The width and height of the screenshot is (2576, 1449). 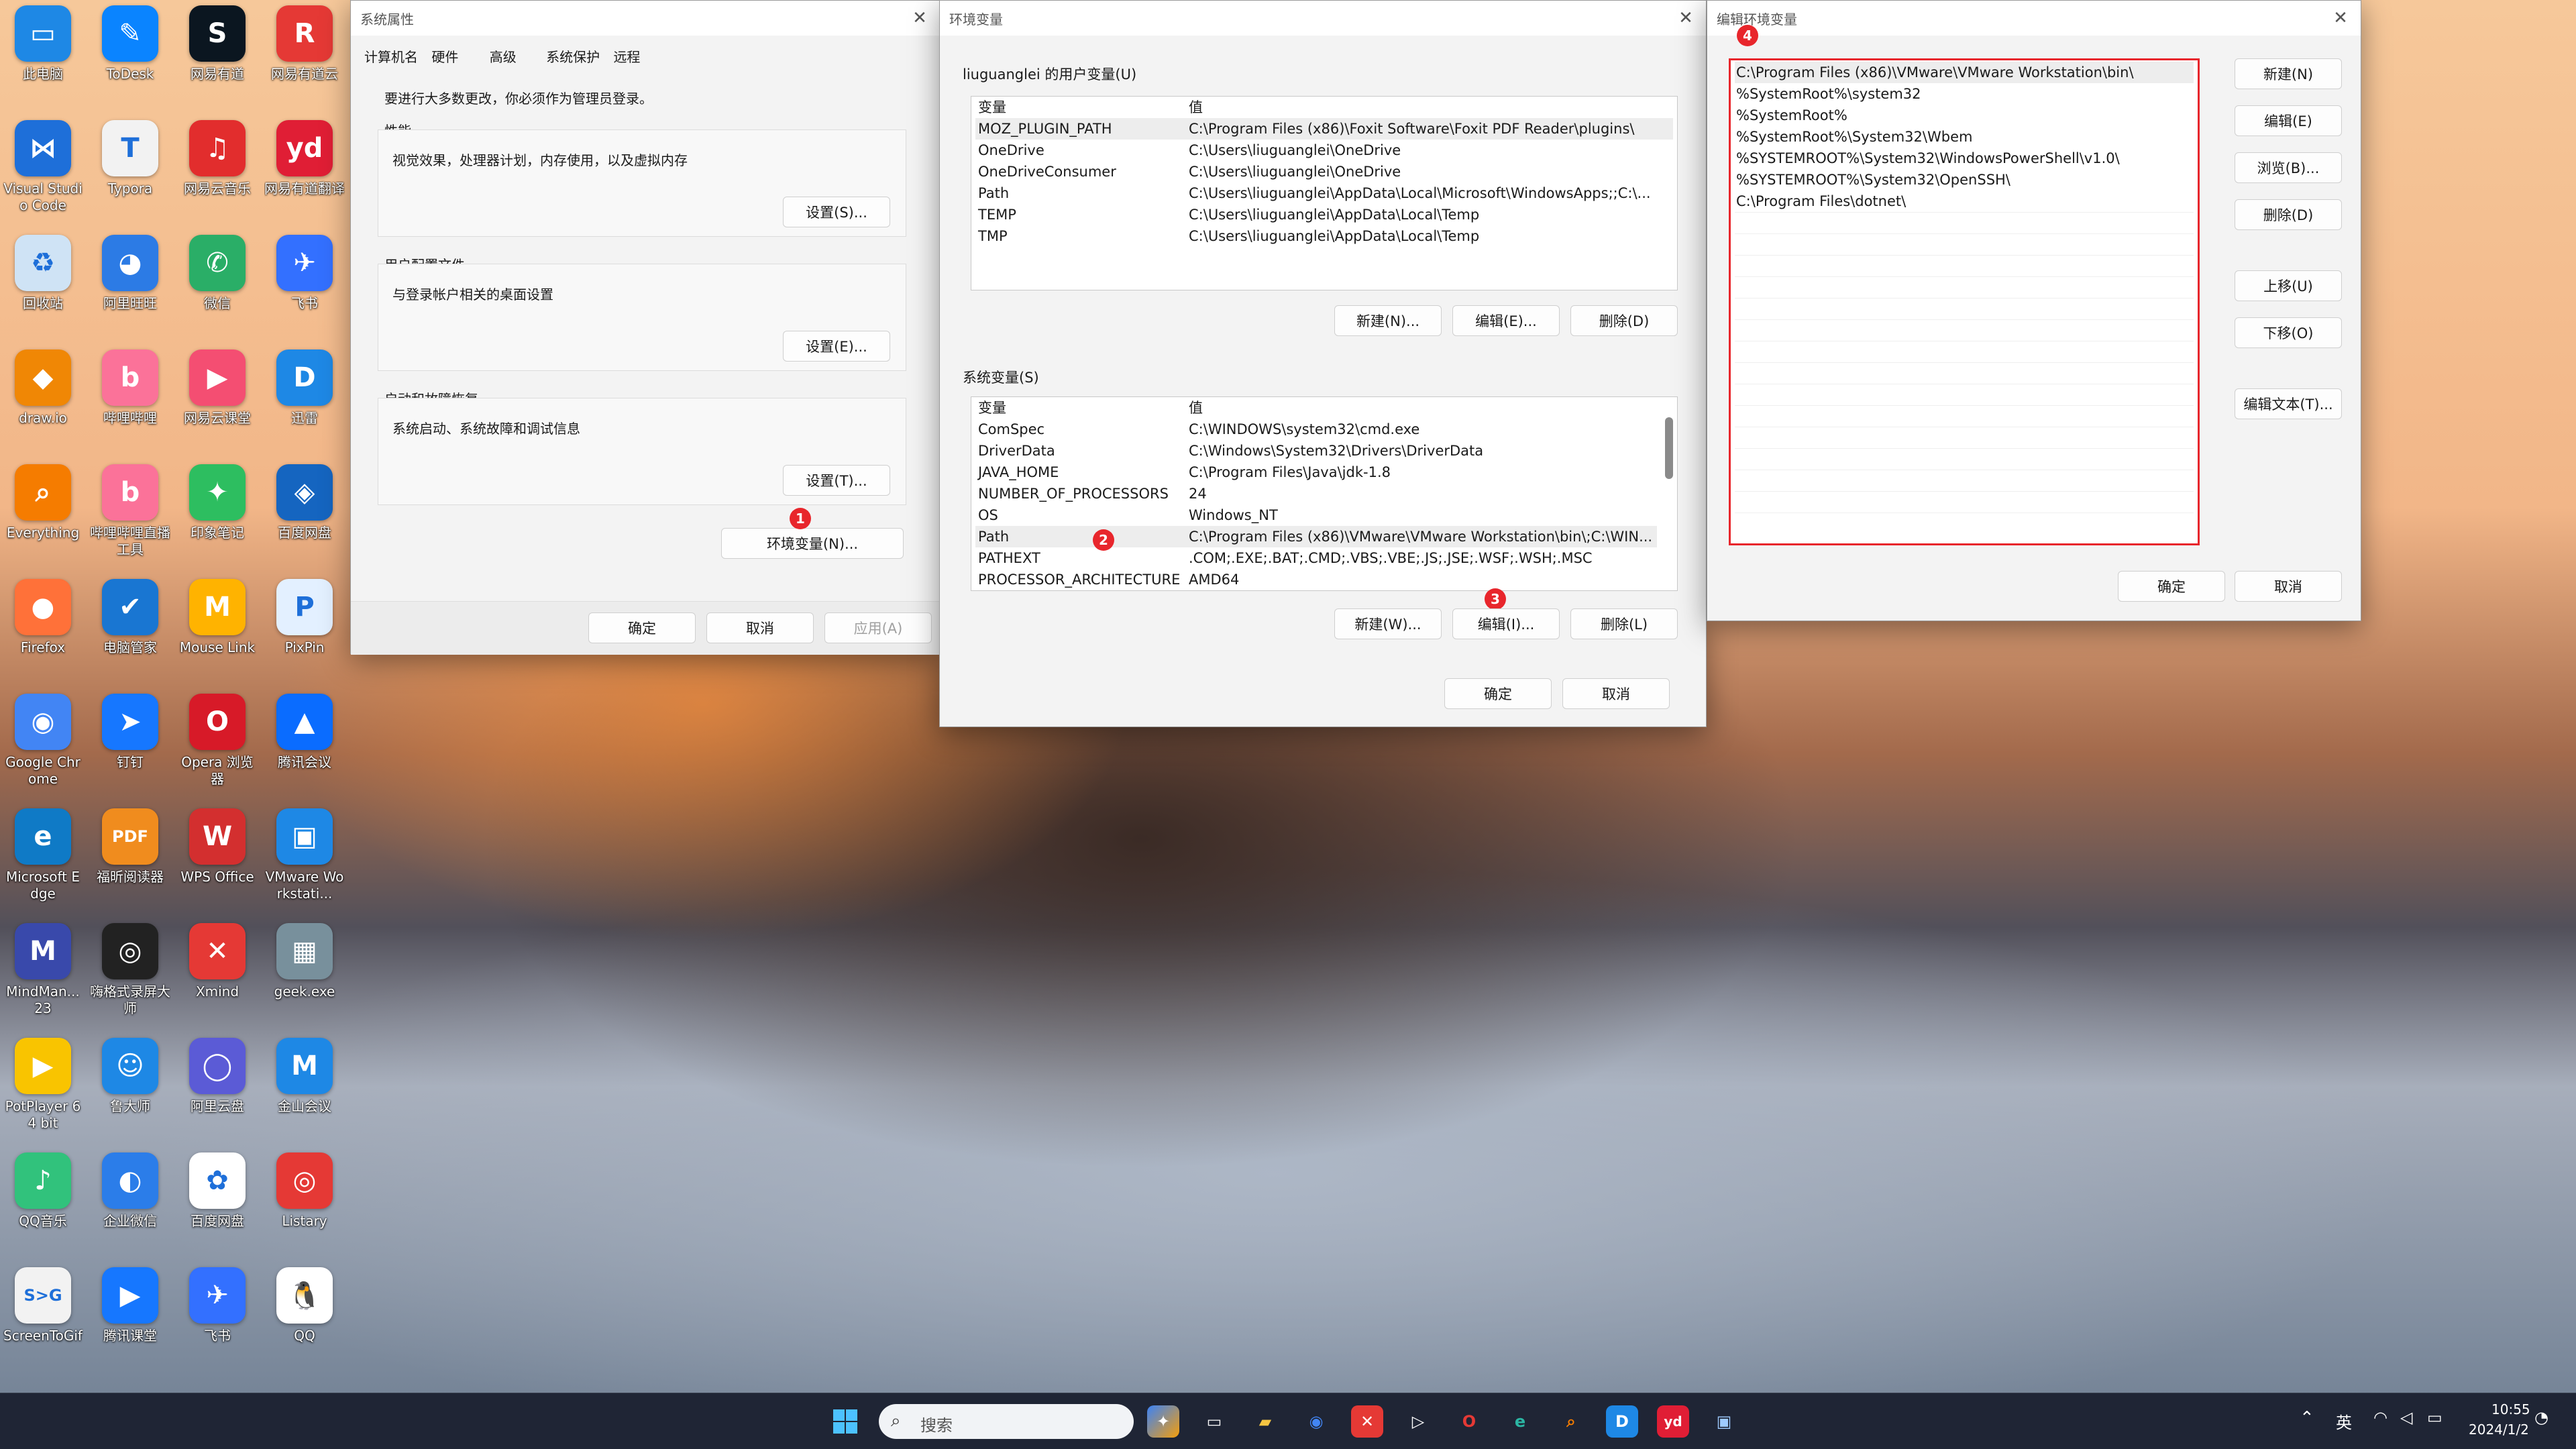 What do you see at coordinates (130, 512) in the screenshot?
I see `desktop-icon: b 哔哩哔哩直播工具` at bounding box center [130, 512].